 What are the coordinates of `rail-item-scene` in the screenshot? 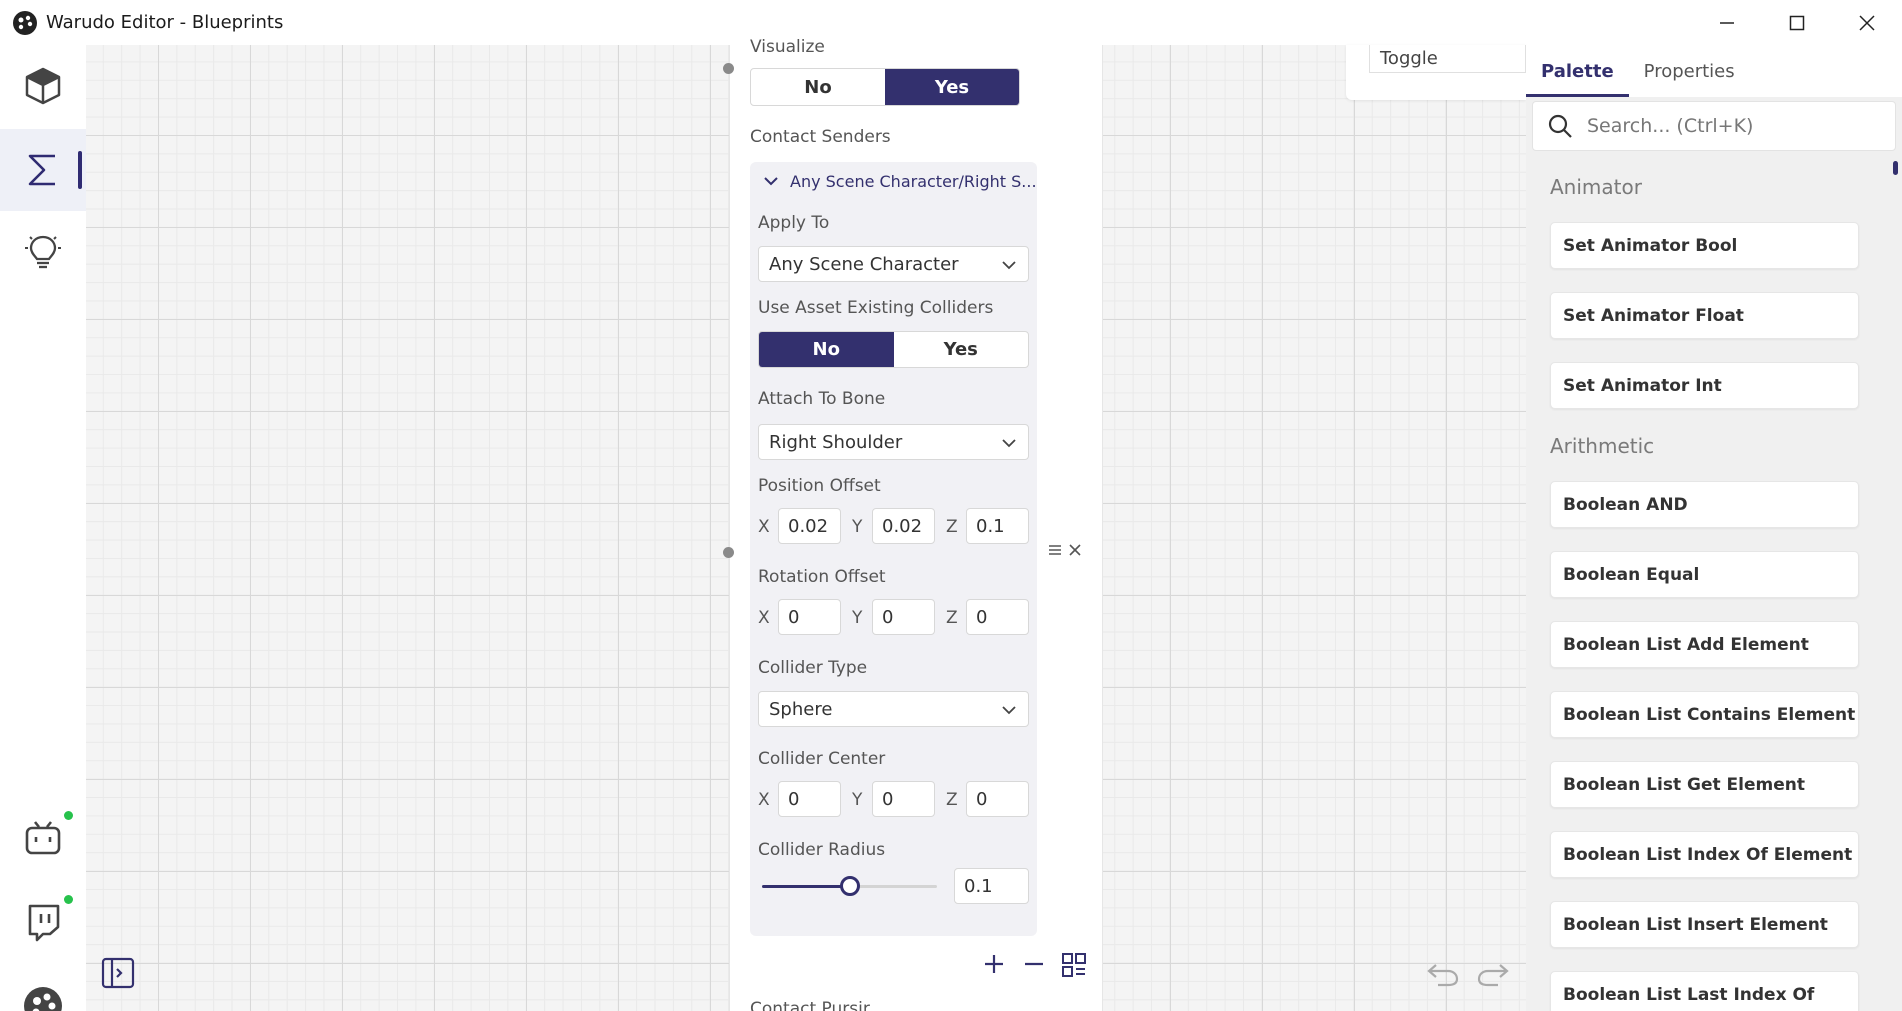 It's located at (43, 86).